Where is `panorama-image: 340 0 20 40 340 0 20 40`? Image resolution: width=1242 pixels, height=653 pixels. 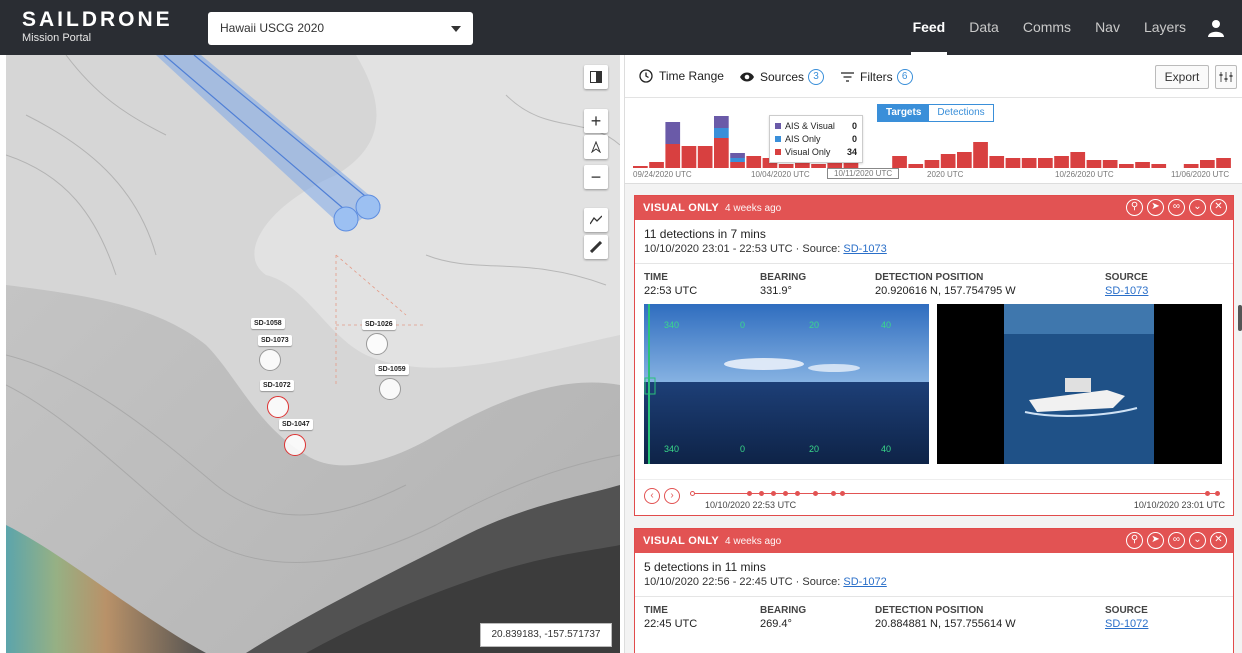
panorama-image: 340 0 20 40 340 0 20 40 is located at coordinates (786, 384).